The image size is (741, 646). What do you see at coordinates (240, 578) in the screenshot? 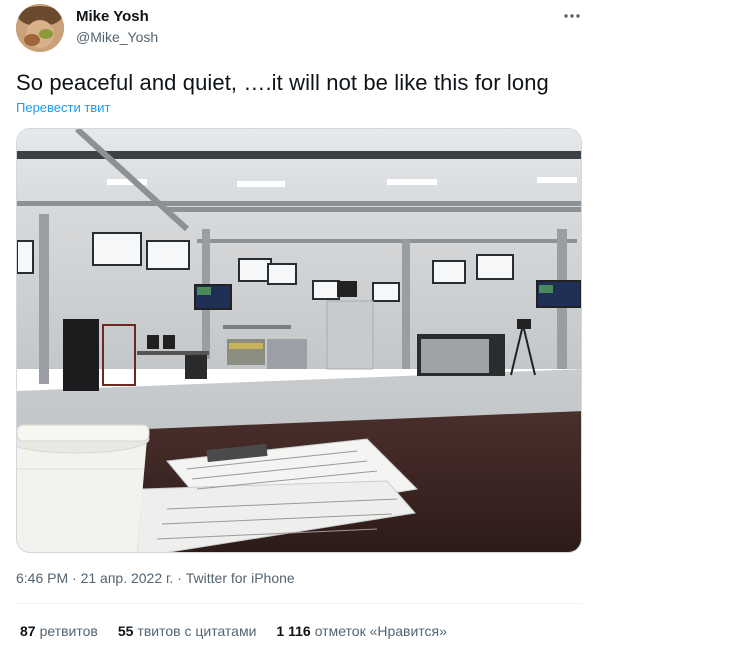
I see `tweet-source: Twitter for iPhone` at bounding box center [240, 578].